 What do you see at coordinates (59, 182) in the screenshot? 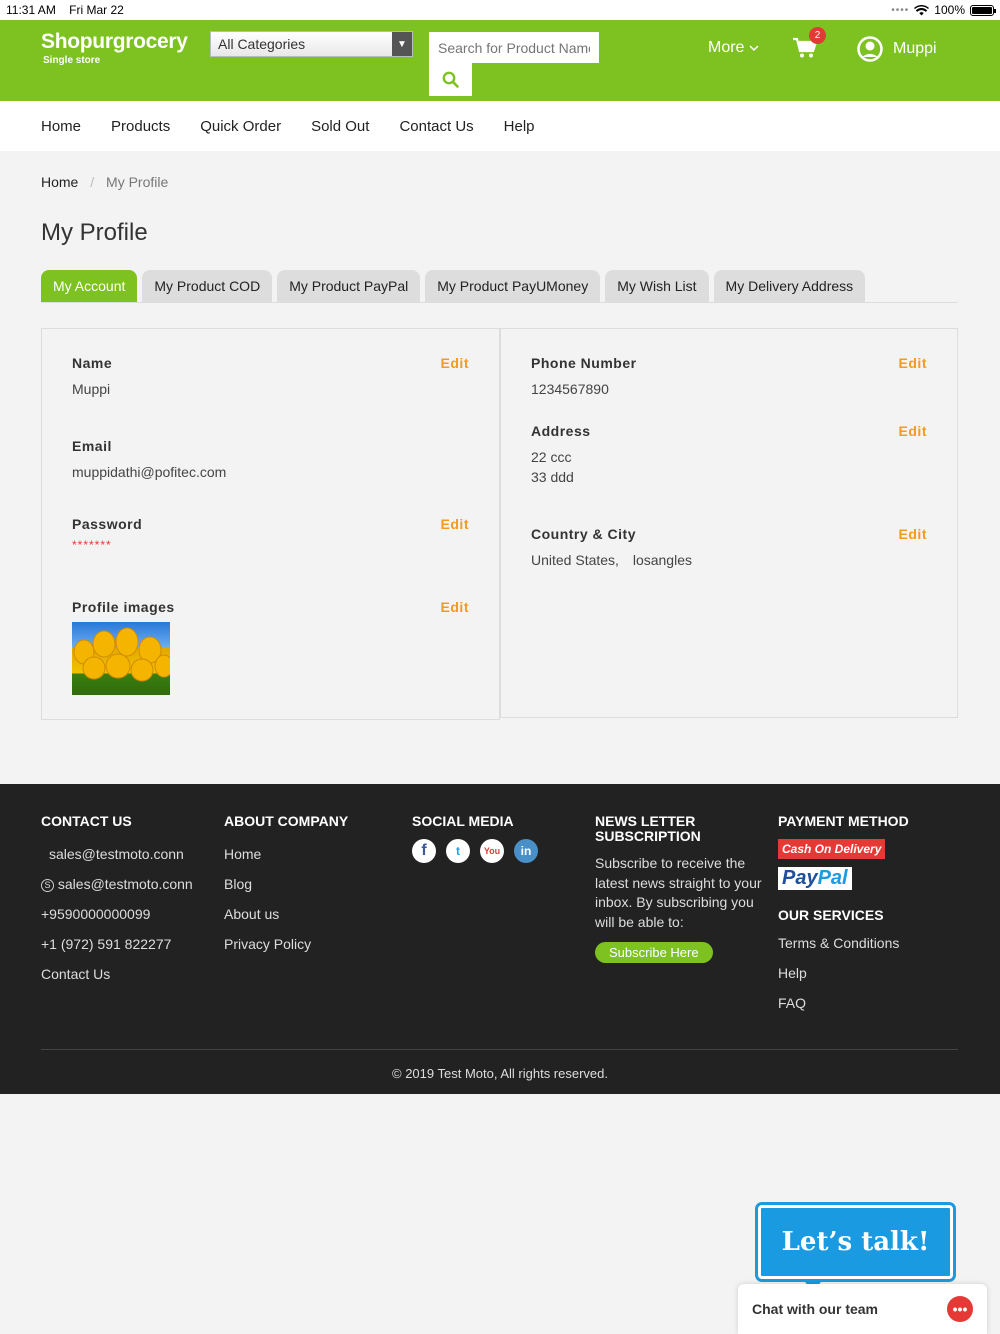
I see `breadcrumb-home: Home` at bounding box center [59, 182].